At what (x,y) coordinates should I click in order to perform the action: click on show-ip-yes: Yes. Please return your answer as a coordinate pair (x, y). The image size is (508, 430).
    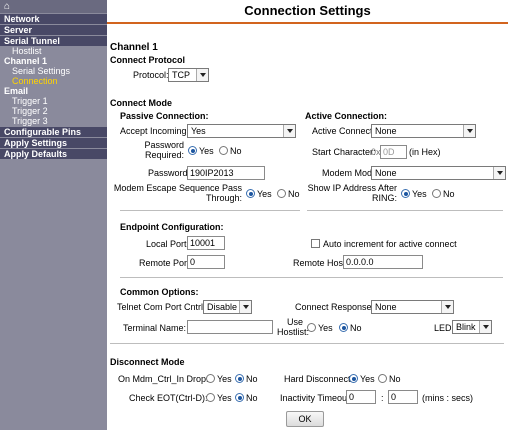
    Looking at the image, I should click on (414, 194).